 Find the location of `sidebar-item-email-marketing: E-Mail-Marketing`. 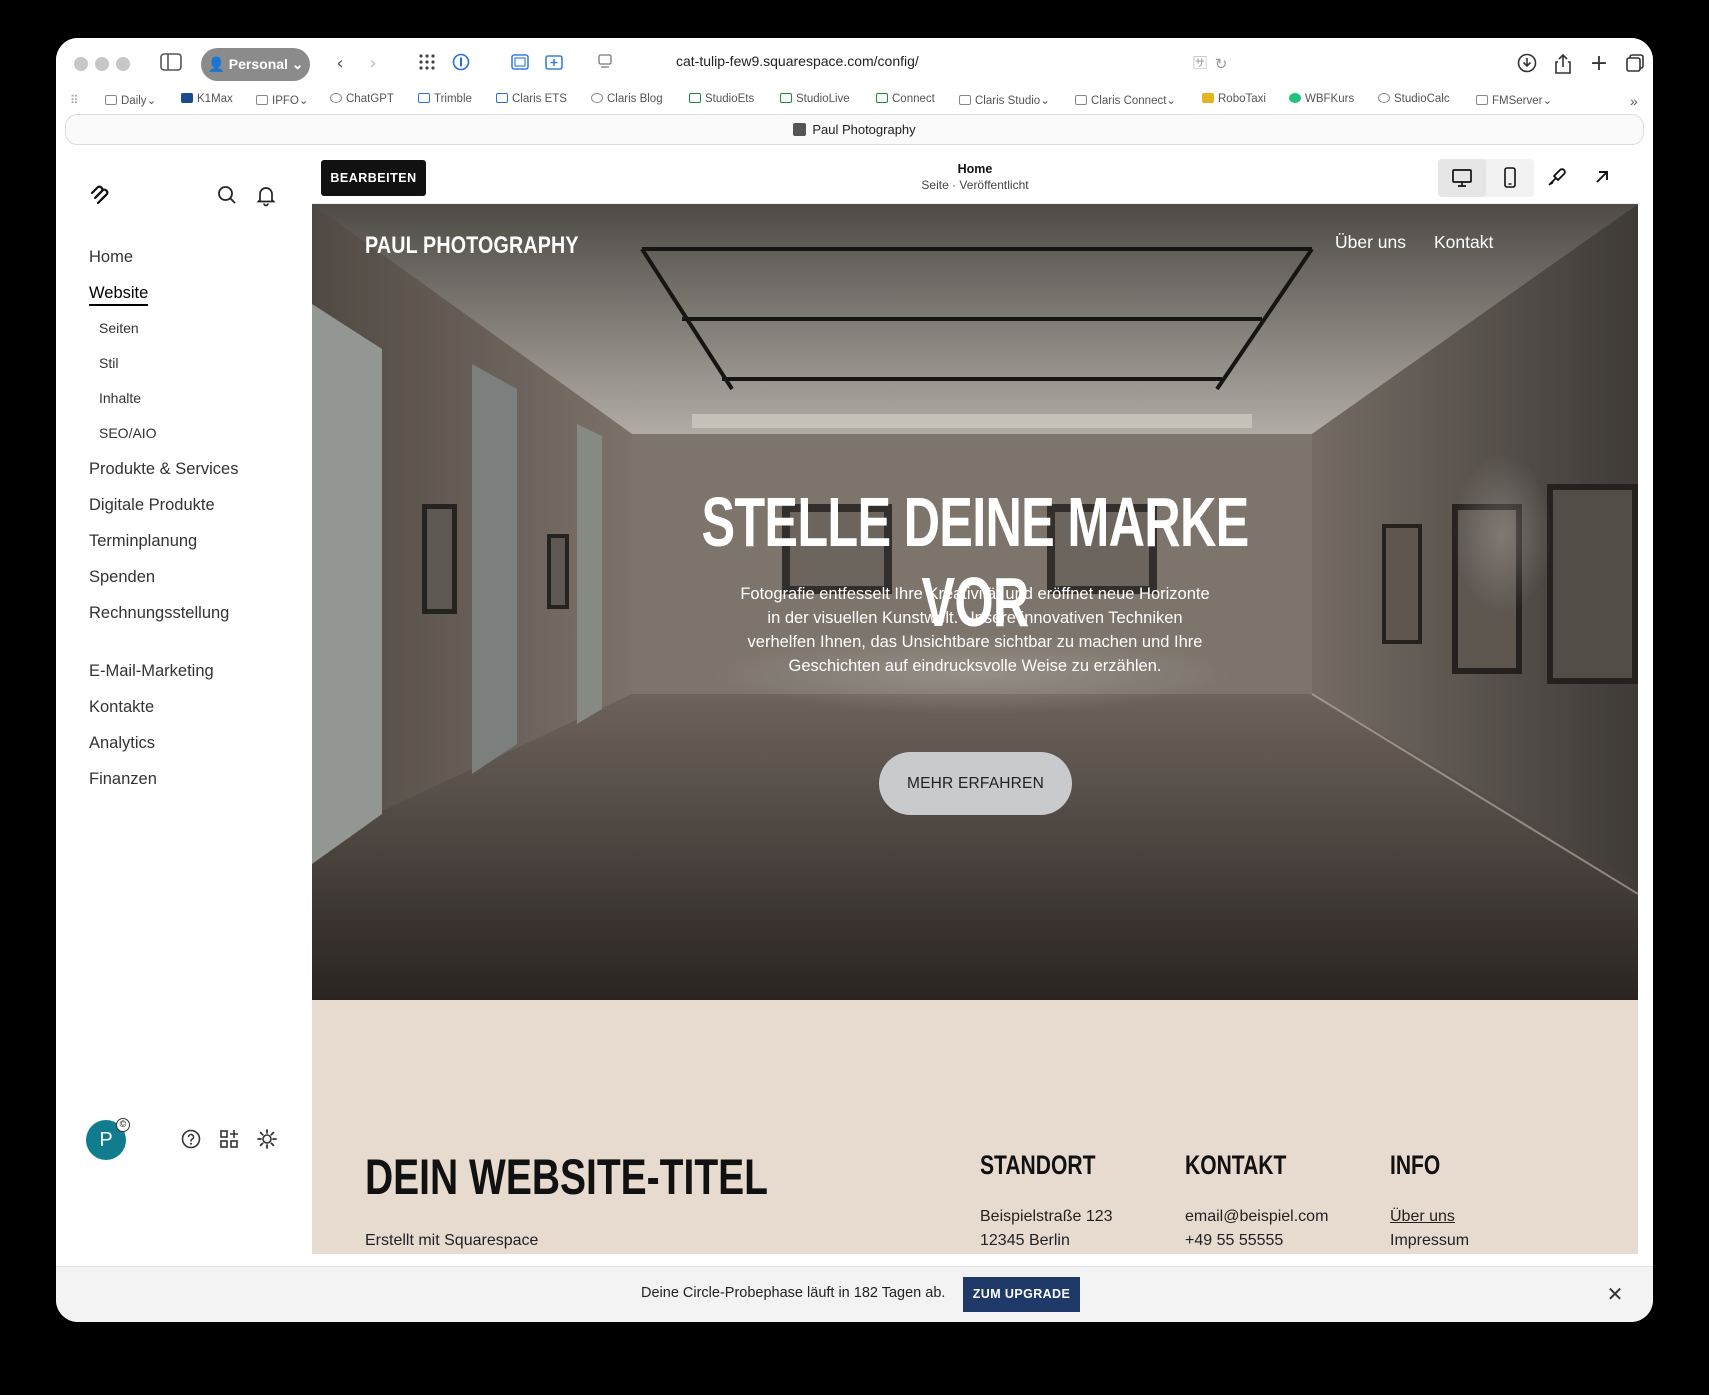

sidebar-item-email-marketing: E-Mail-Marketing is located at coordinates (151, 671).